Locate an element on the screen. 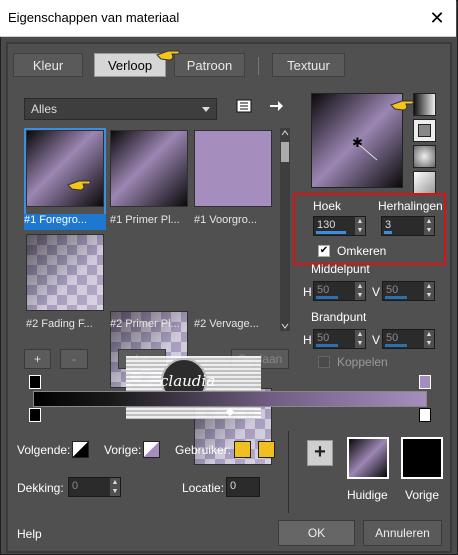 The width and height of the screenshot is (458, 555). add-gradient-button: + is located at coordinates (37, 359).